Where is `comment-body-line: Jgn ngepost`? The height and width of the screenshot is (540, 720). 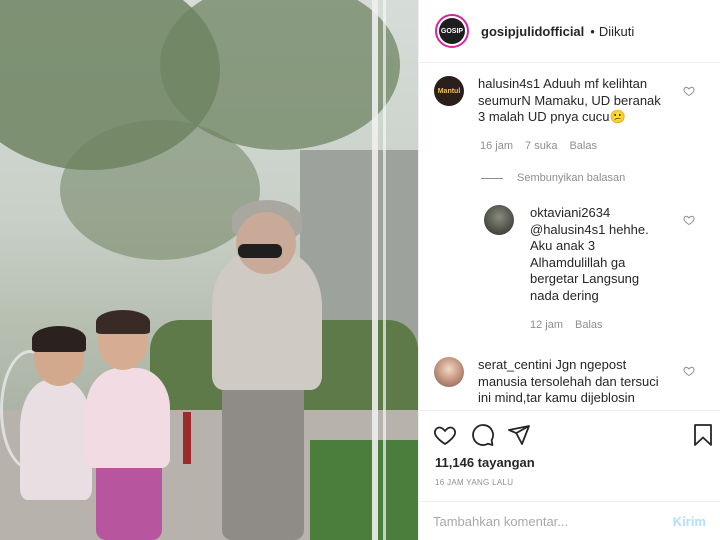
comment-body-line: Jgn ngepost is located at coordinates (591, 364).